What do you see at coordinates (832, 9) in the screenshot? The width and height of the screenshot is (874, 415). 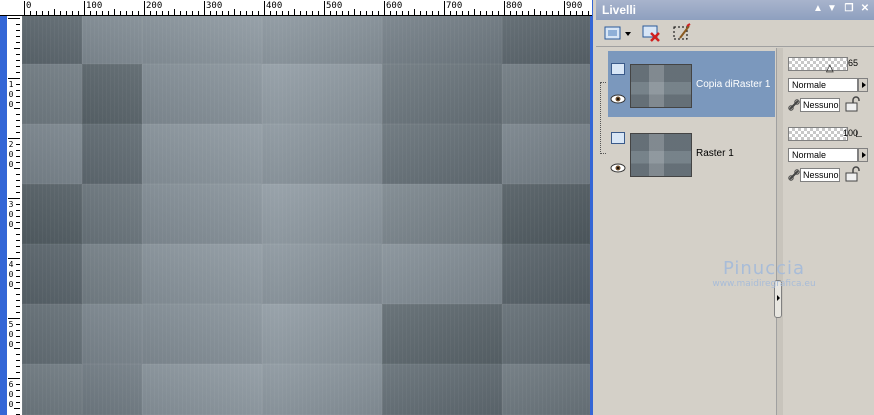 I see `dropdown-icon: ▼` at bounding box center [832, 9].